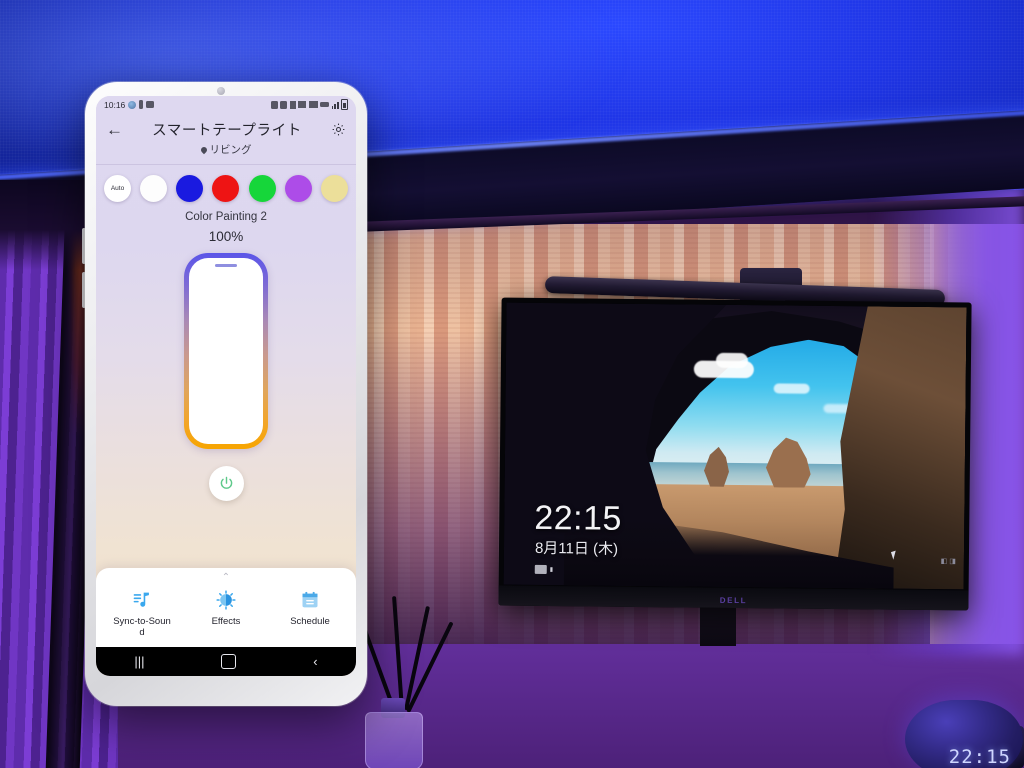  Describe the element at coordinates (315, 661) in the screenshot. I see `nav-back-button: ‹` at that location.